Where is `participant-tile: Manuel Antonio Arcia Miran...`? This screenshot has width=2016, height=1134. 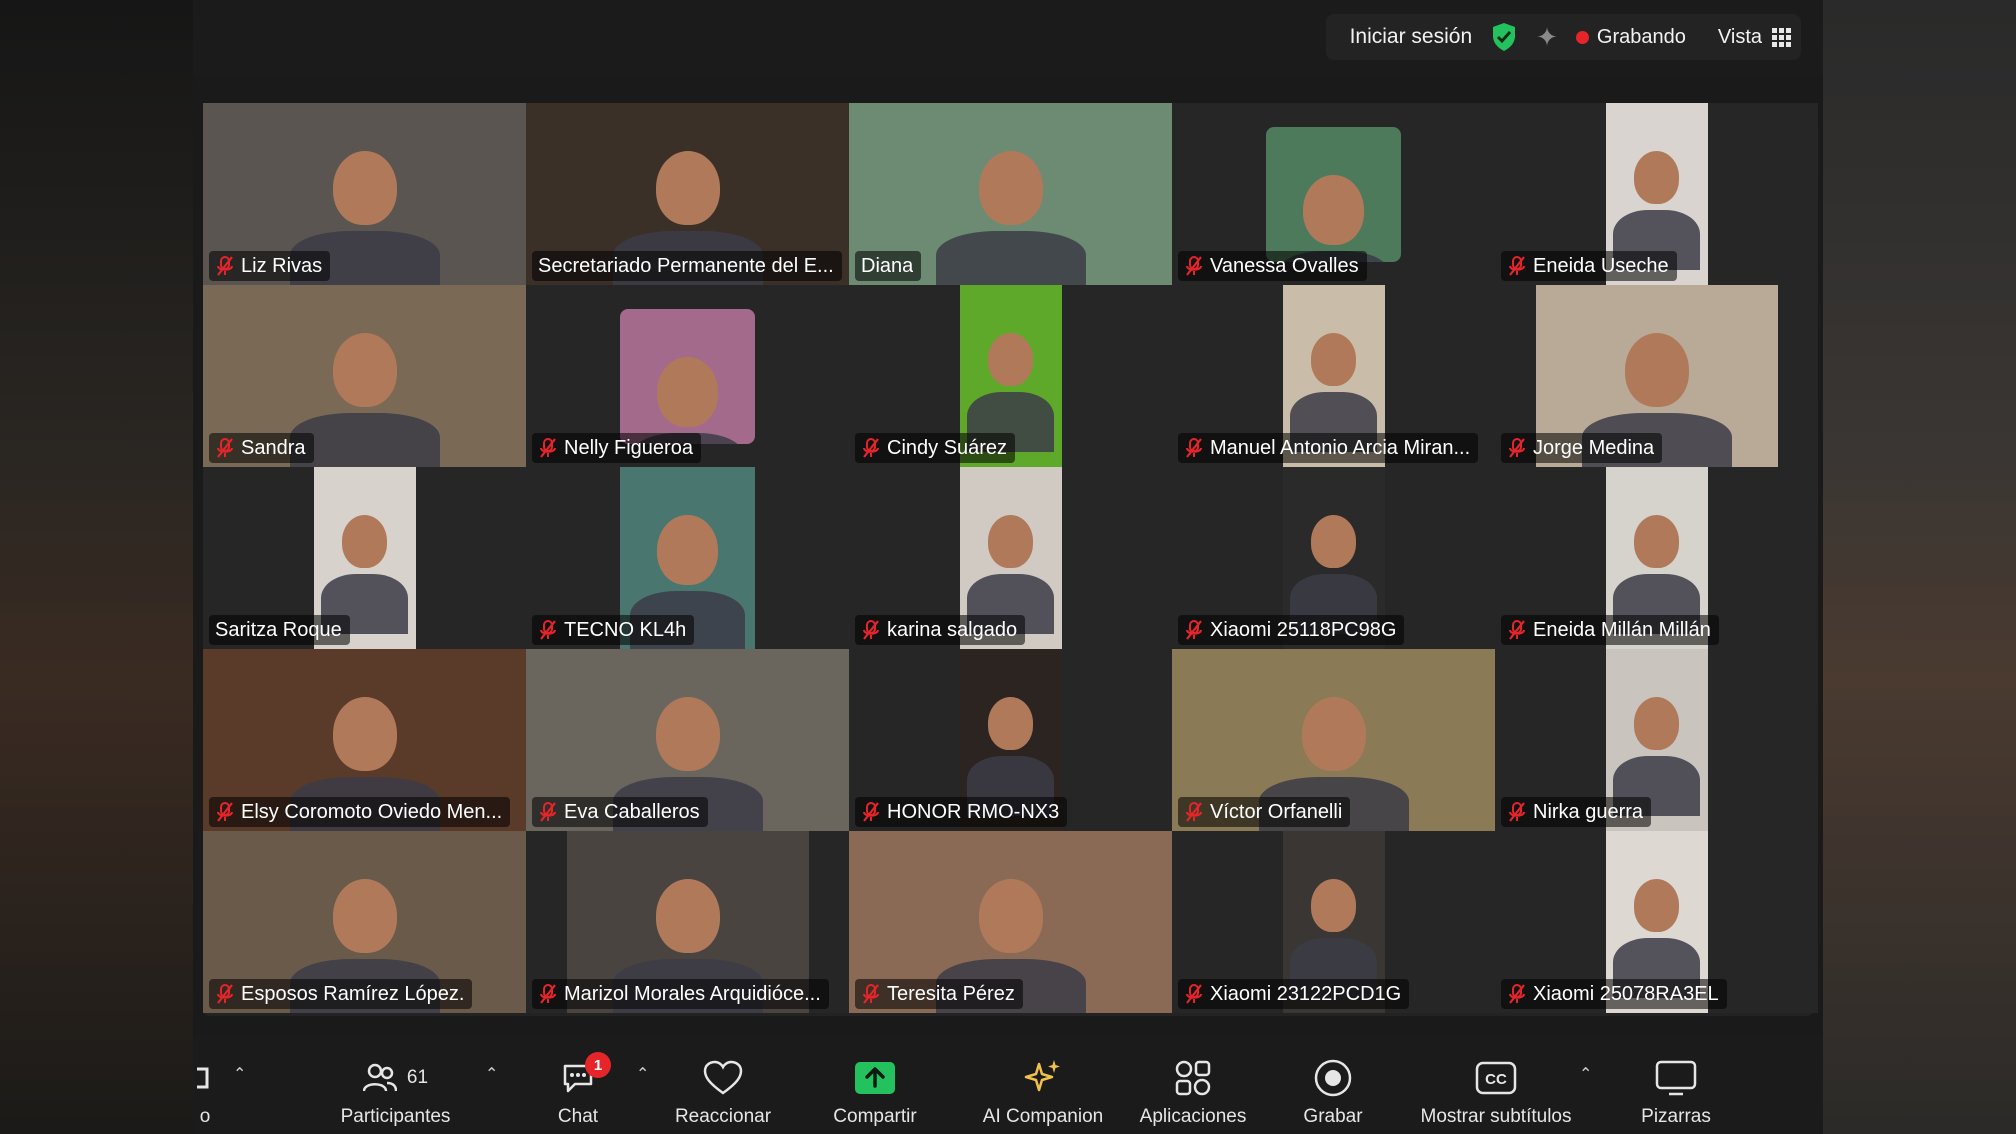
participant-tile: Manuel Antonio Arcia Miran... is located at coordinates (1333, 376).